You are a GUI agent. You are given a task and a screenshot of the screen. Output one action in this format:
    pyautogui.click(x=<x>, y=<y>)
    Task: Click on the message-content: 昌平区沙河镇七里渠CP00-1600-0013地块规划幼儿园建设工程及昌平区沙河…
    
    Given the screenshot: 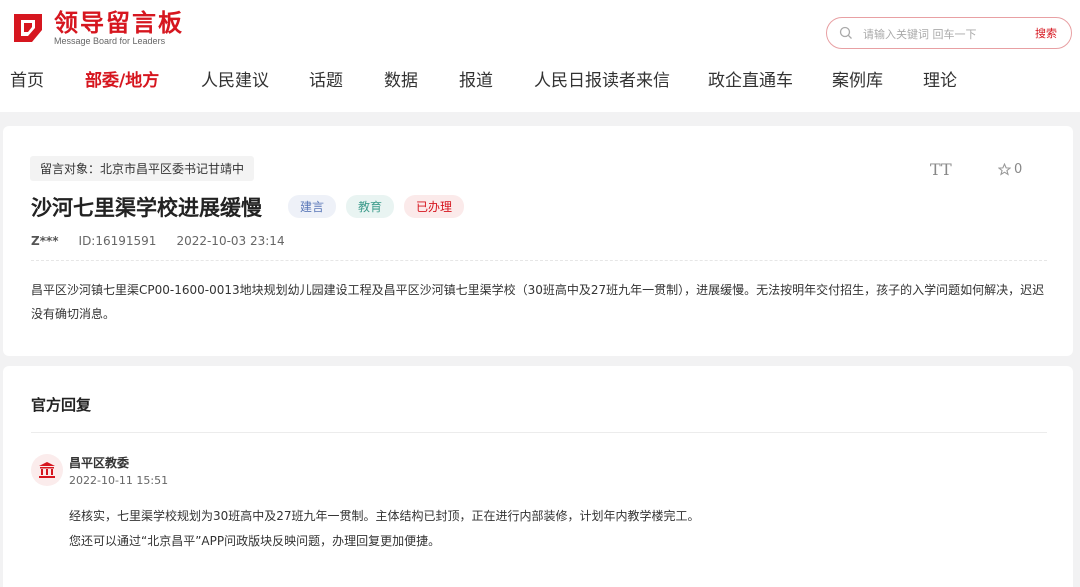 What is the action you would take?
    pyautogui.click(x=538, y=302)
    